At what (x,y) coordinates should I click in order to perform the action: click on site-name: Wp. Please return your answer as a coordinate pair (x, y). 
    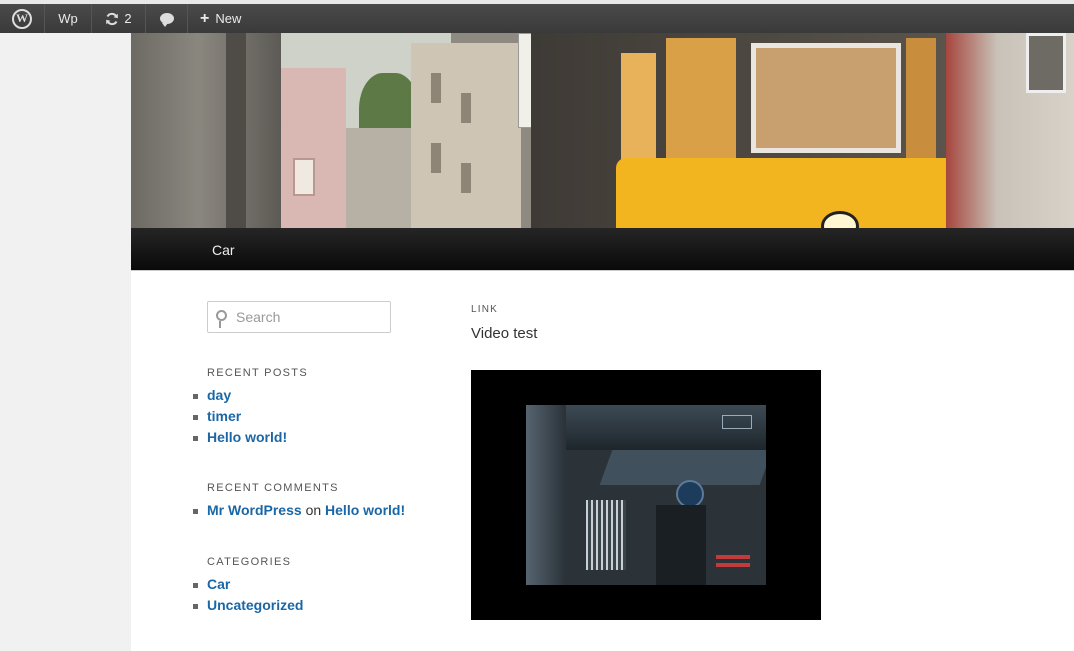
    Looking at the image, I should click on (68, 18).